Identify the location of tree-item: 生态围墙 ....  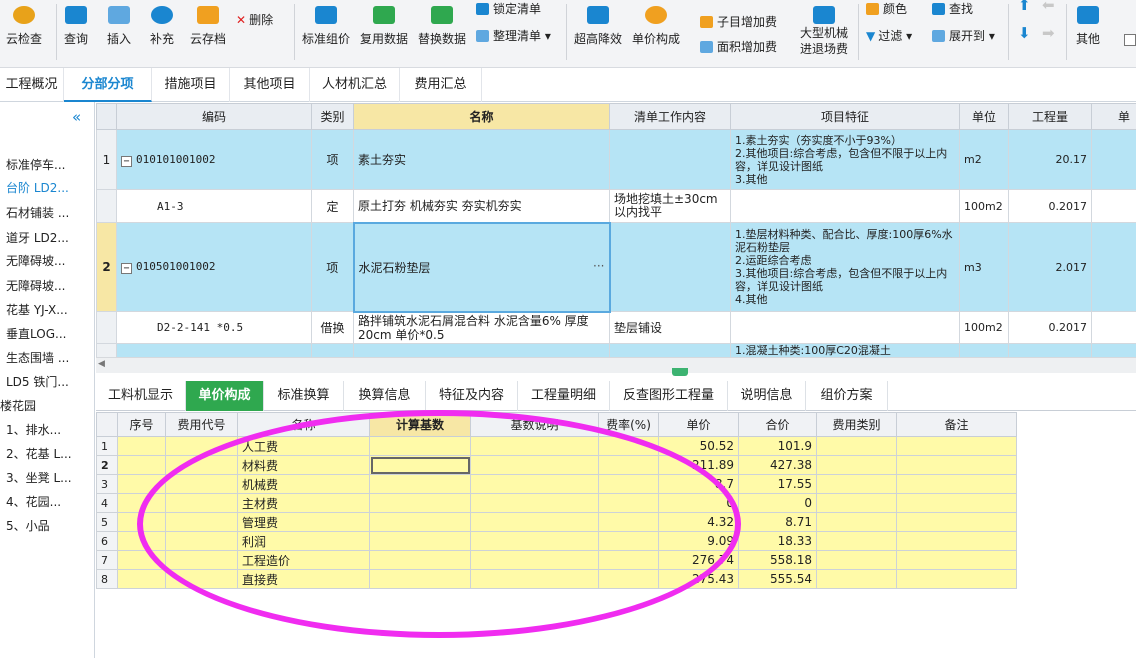
(37, 357).